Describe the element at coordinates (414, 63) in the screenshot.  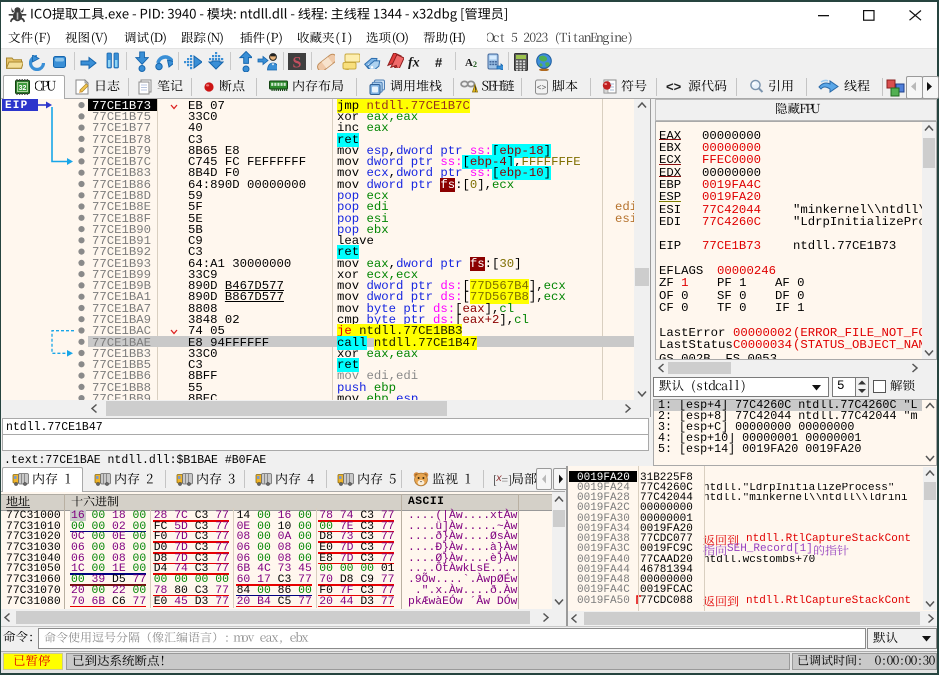
I see `svg-text: fx` at that location.